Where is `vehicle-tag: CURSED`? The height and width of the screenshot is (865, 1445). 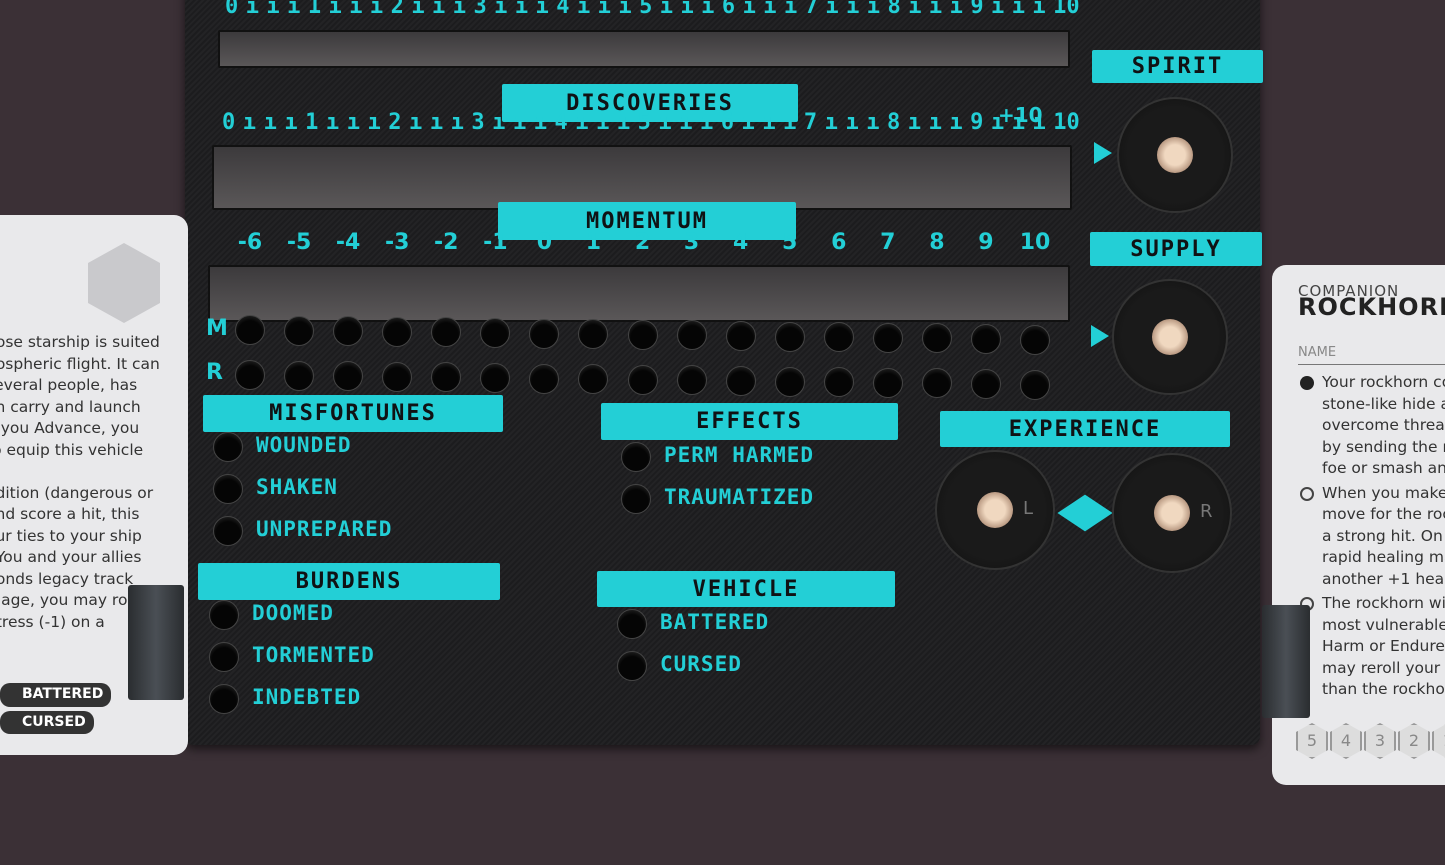
vehicle-tag: CURSED is located at coordinates (47, 722).